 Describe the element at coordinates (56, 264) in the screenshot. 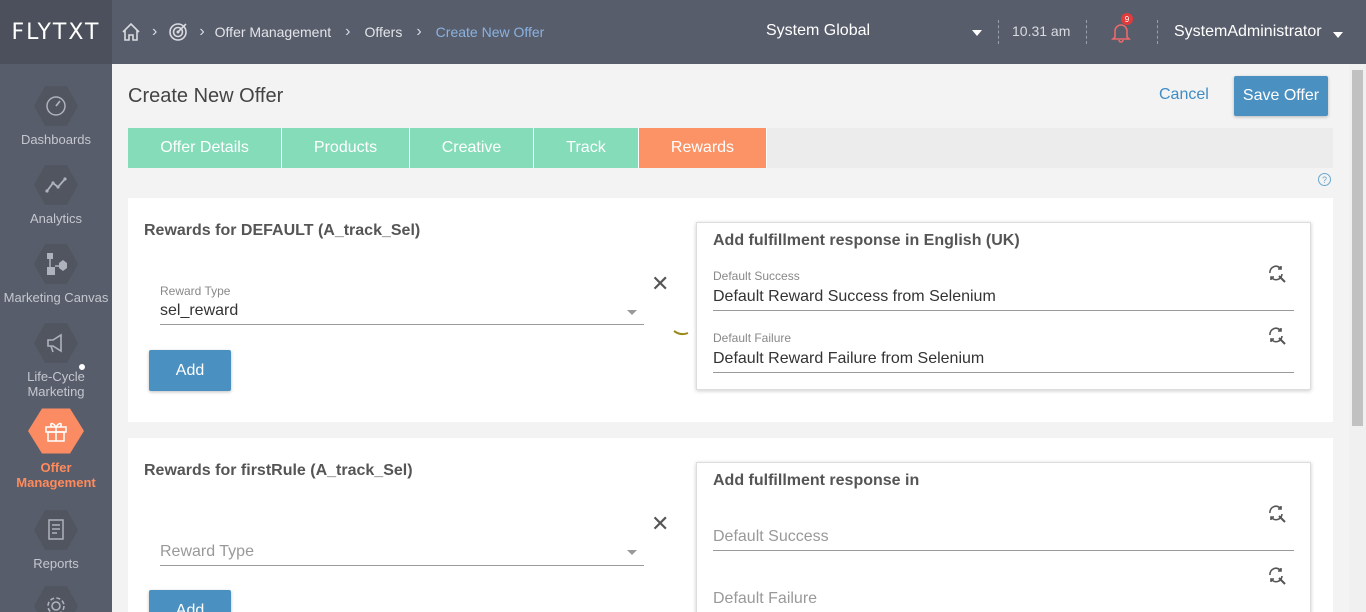

I see `flow-icon` at that location.